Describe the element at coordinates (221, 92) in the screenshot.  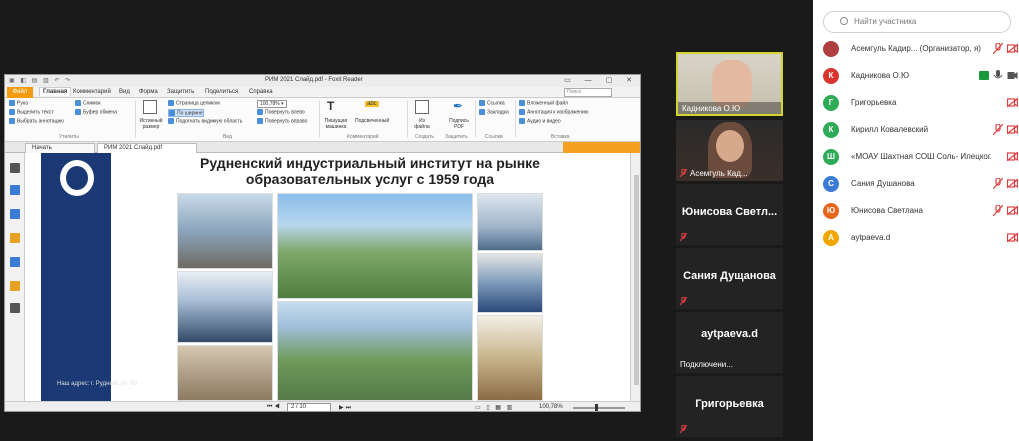
I see `menu-share: Поделиться` at that location.